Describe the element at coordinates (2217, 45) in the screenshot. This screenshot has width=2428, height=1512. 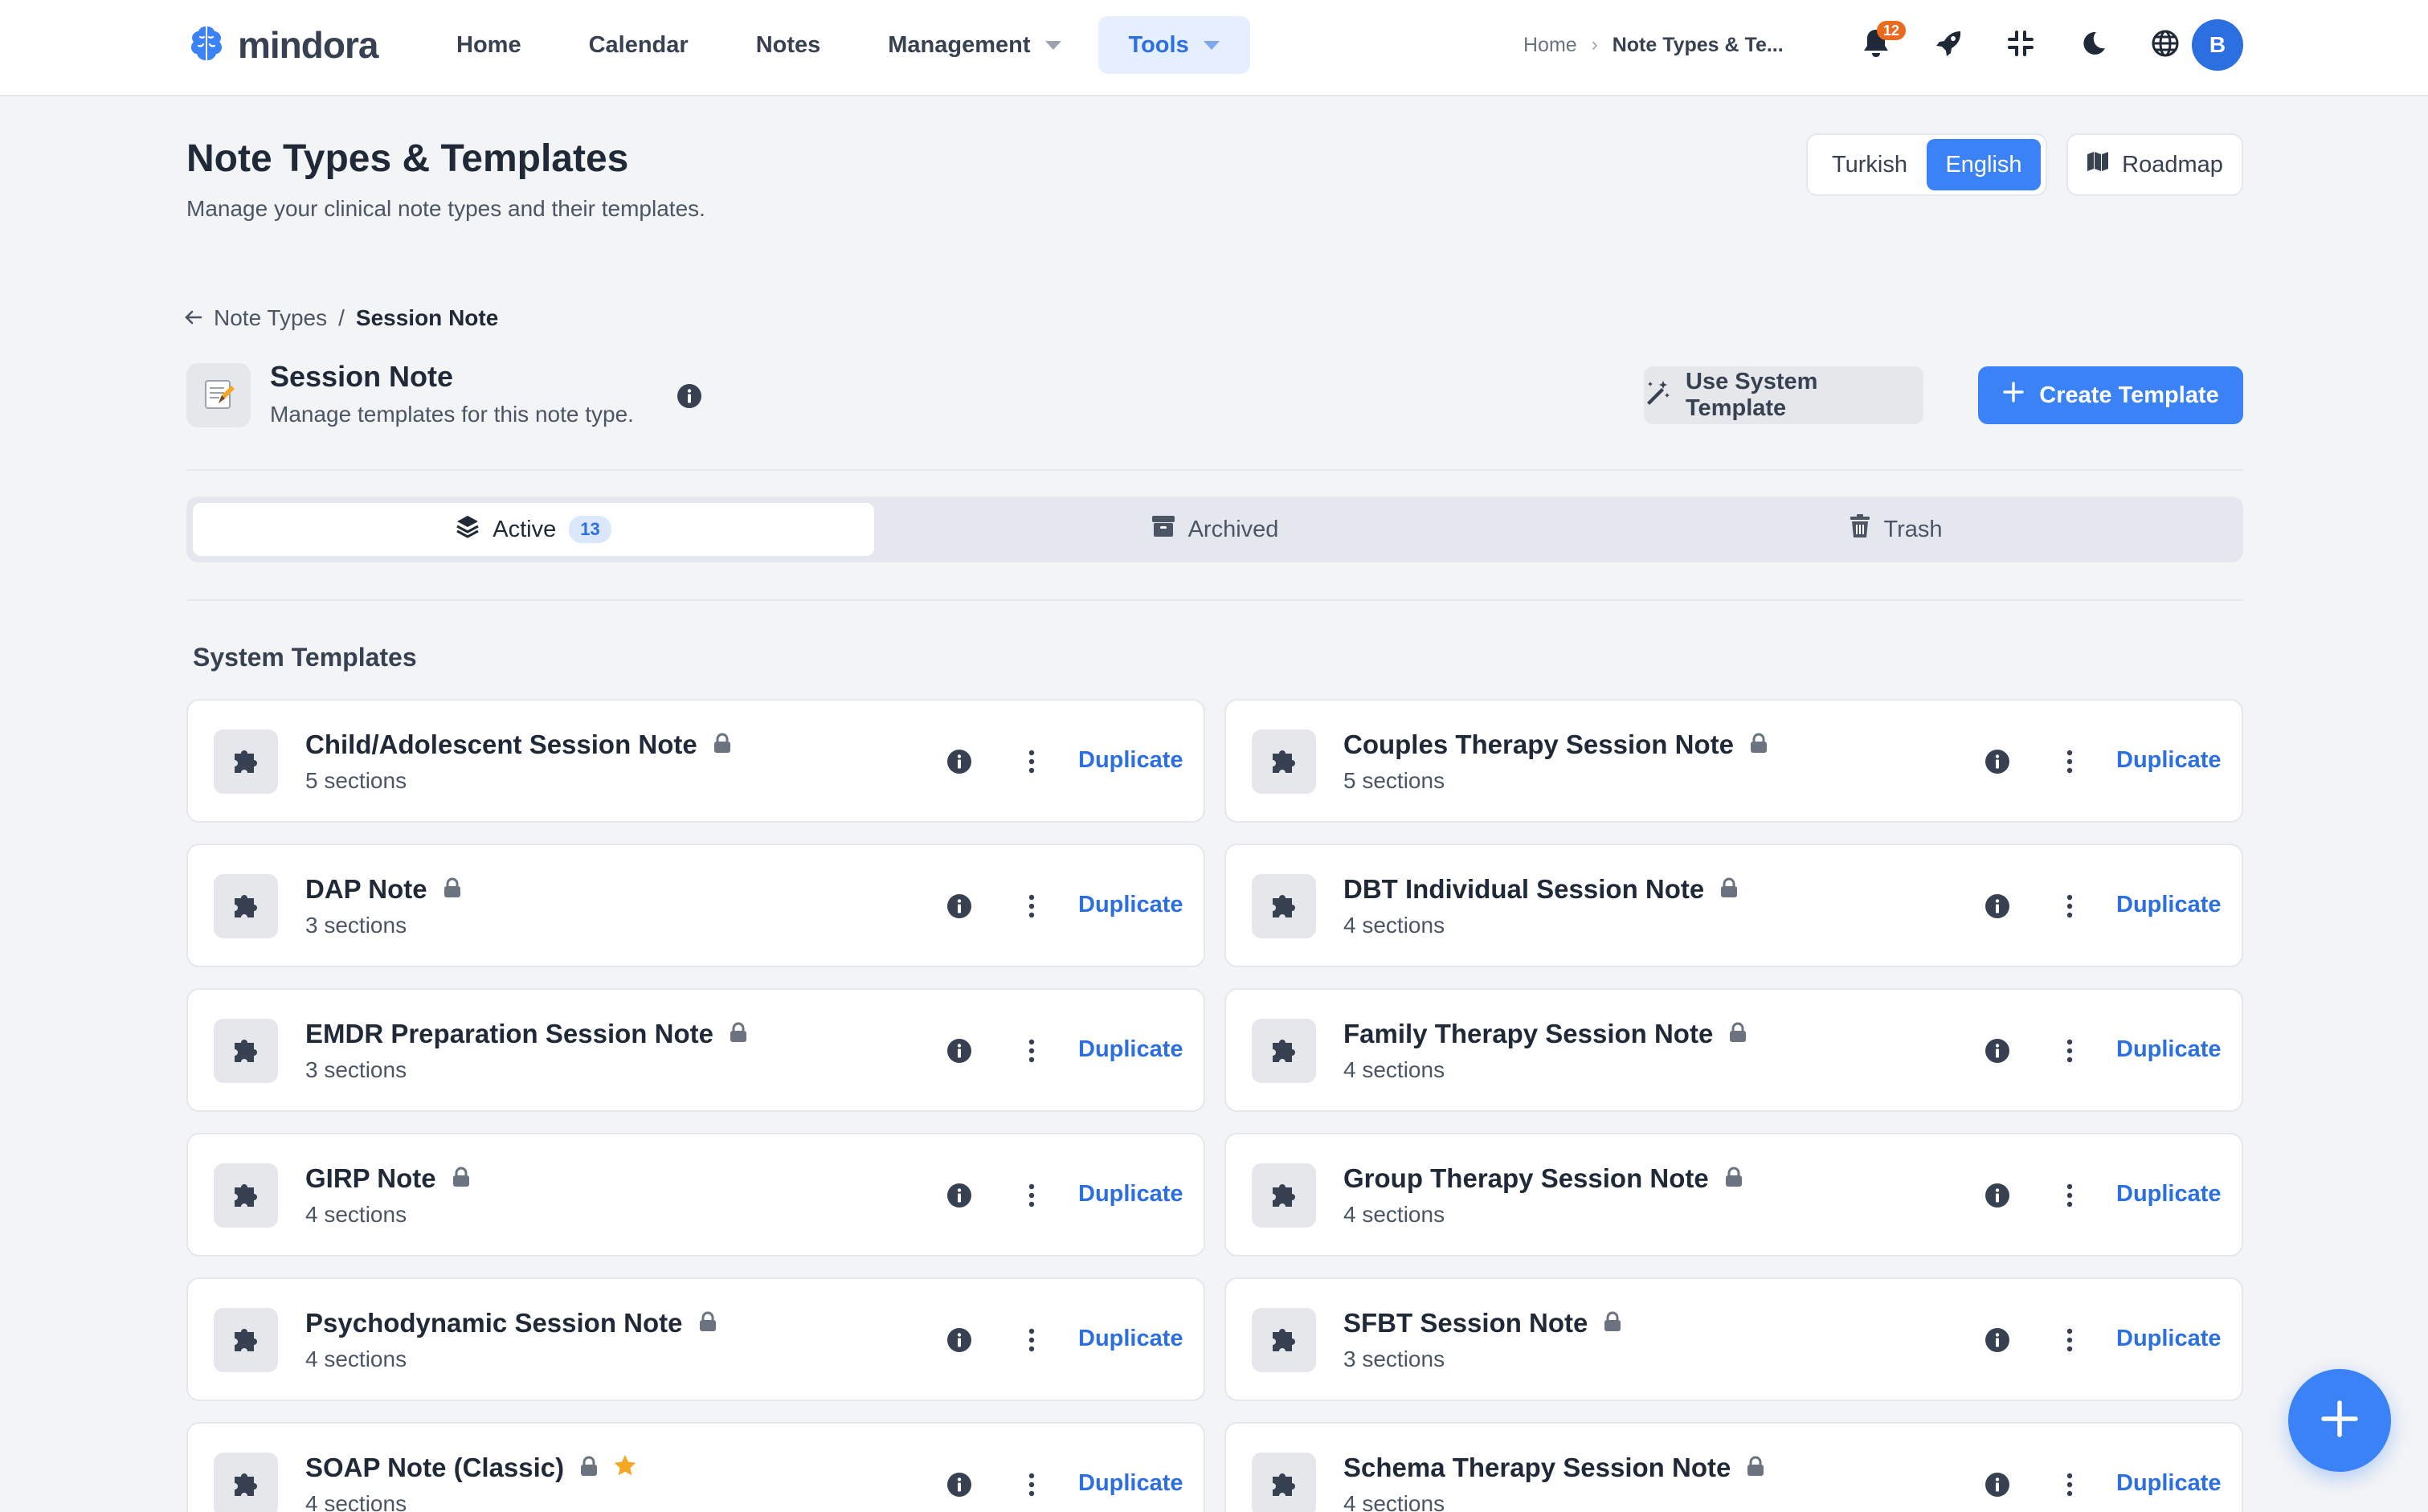
I see `avatar: B` at that location.